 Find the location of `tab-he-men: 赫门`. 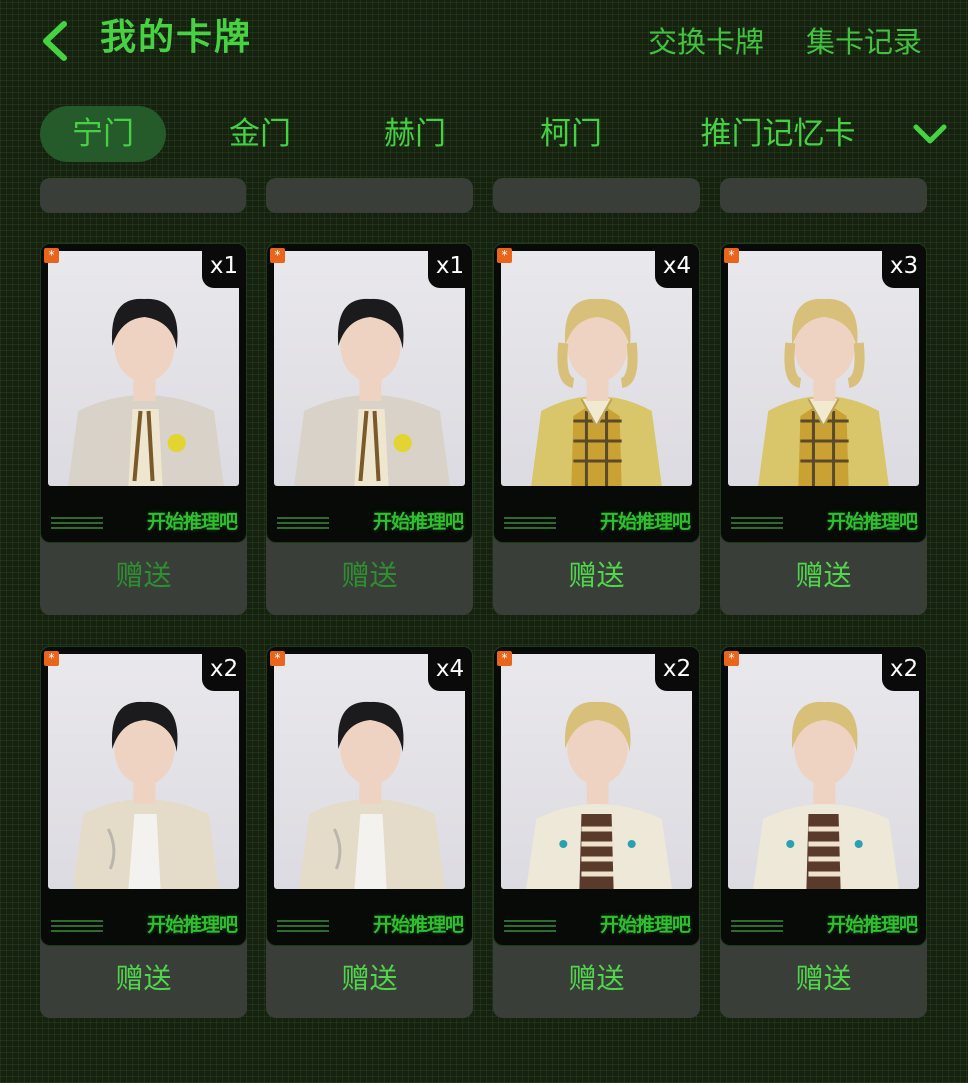

tab-he-men: 赫门 is located at coordinates (415, 134).